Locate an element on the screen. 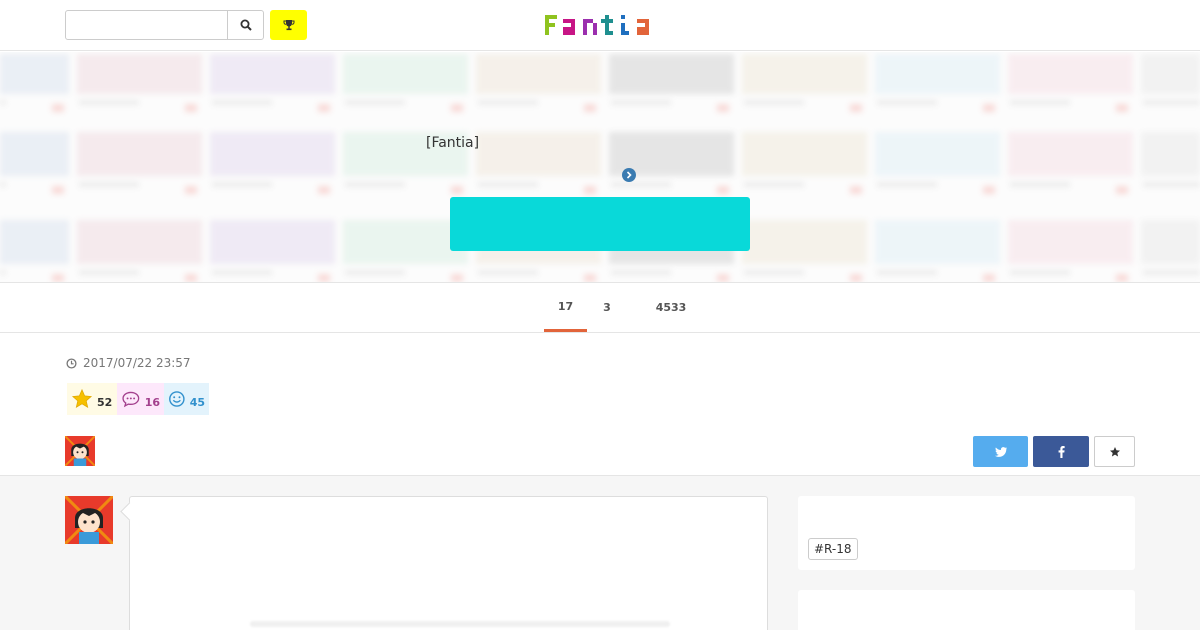  smile-count: 45 is located at coordinates (197, 402).